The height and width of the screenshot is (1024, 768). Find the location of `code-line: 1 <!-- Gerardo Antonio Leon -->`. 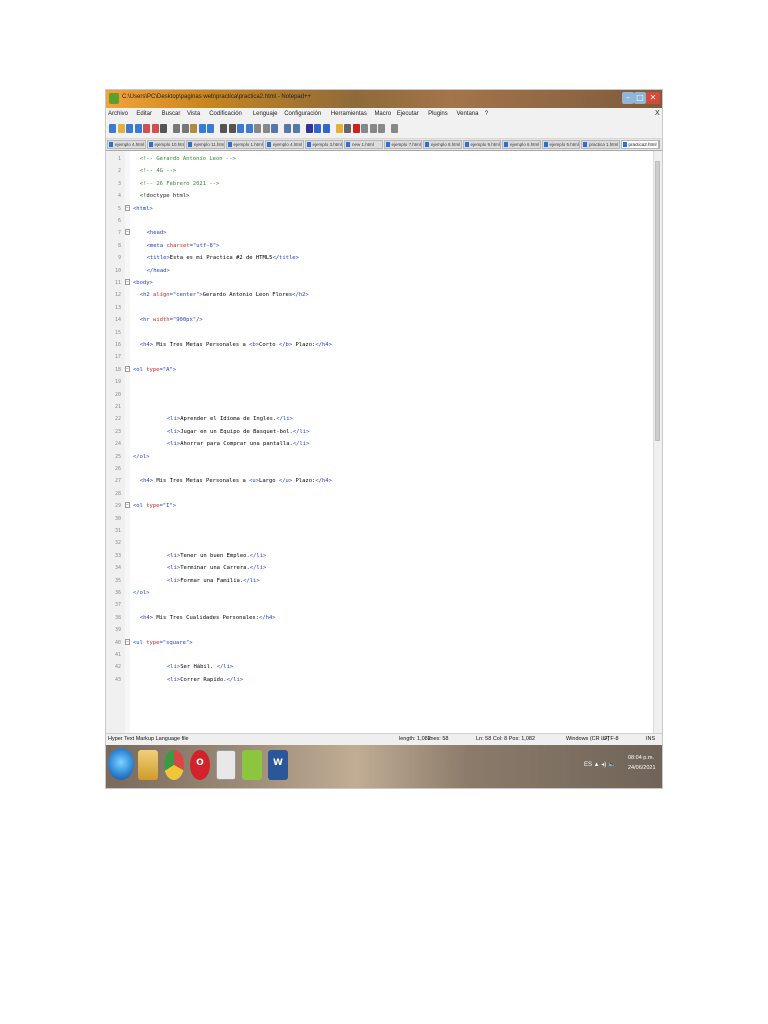

code-line: 1 <!-- Gerardo Antonio Leon --> is located at coordinates (380, 159).